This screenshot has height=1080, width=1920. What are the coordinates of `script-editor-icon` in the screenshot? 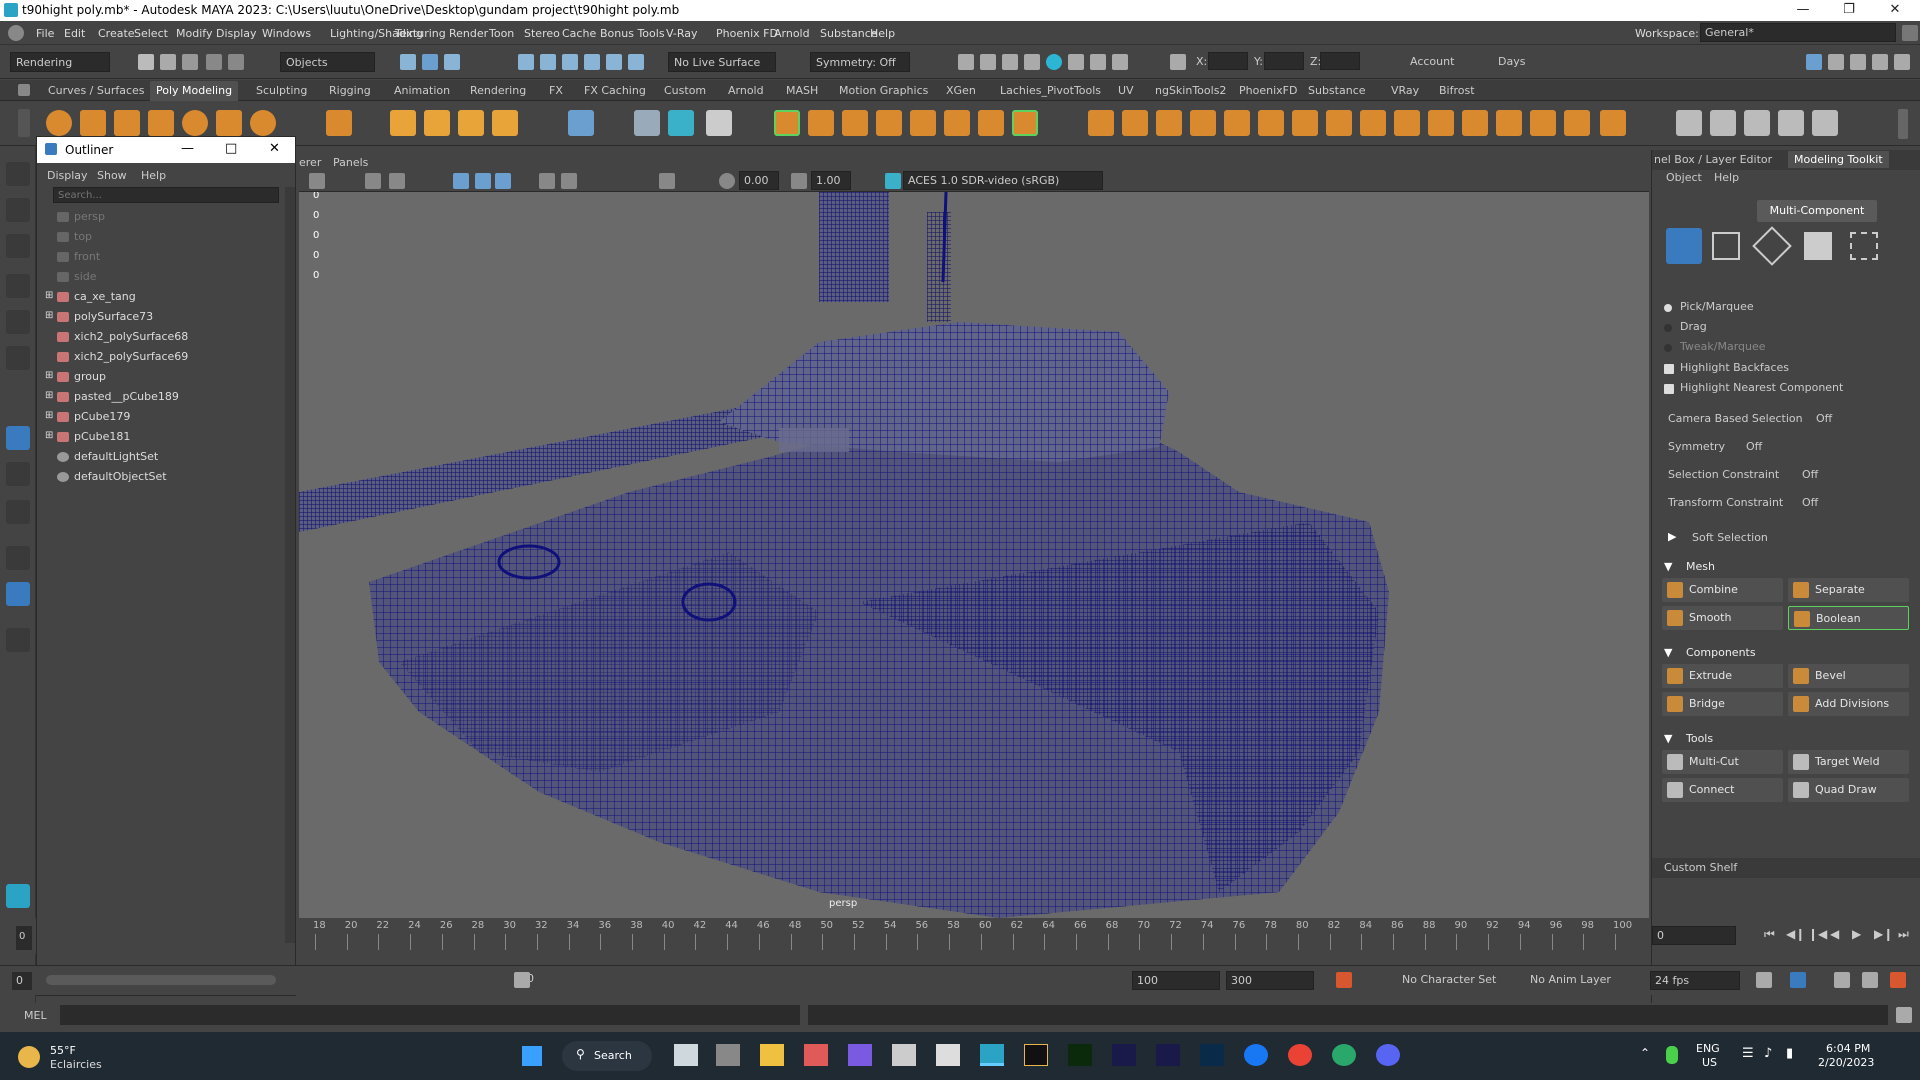 It's located at (1898, 980).